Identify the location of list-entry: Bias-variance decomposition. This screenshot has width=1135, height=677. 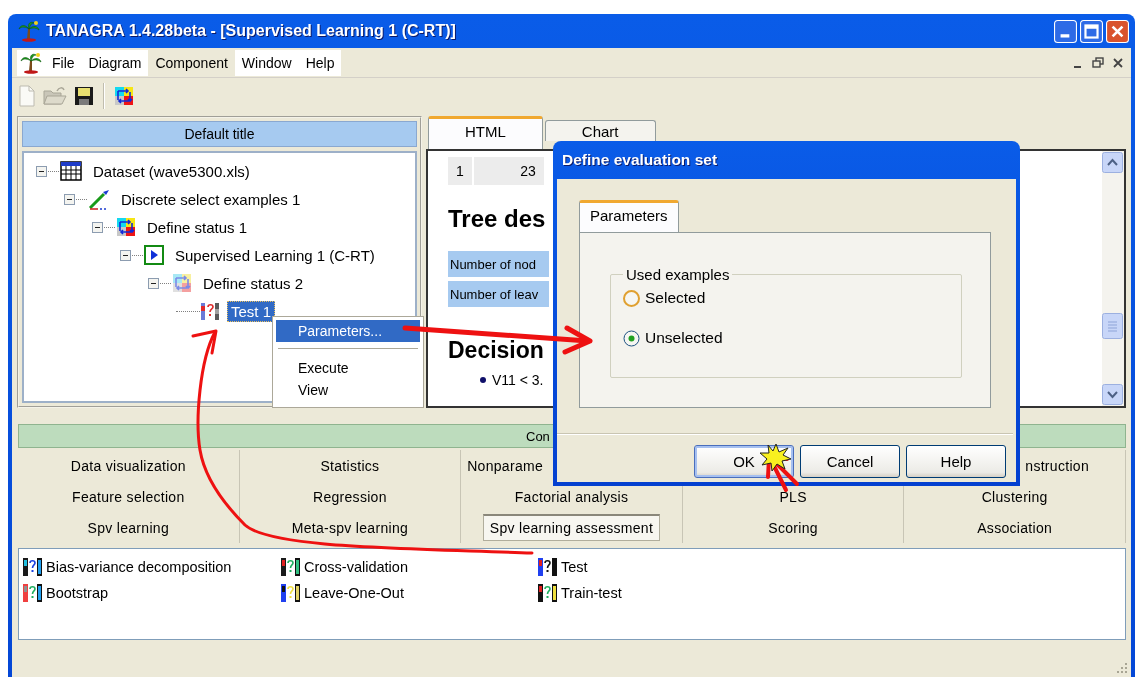
(151, 567).